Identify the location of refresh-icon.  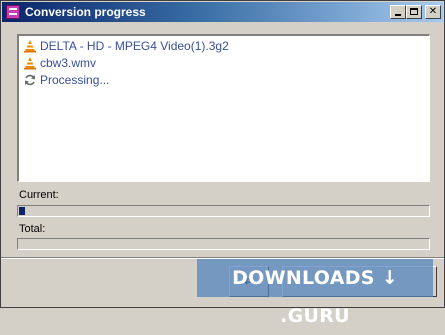
(30, 80).